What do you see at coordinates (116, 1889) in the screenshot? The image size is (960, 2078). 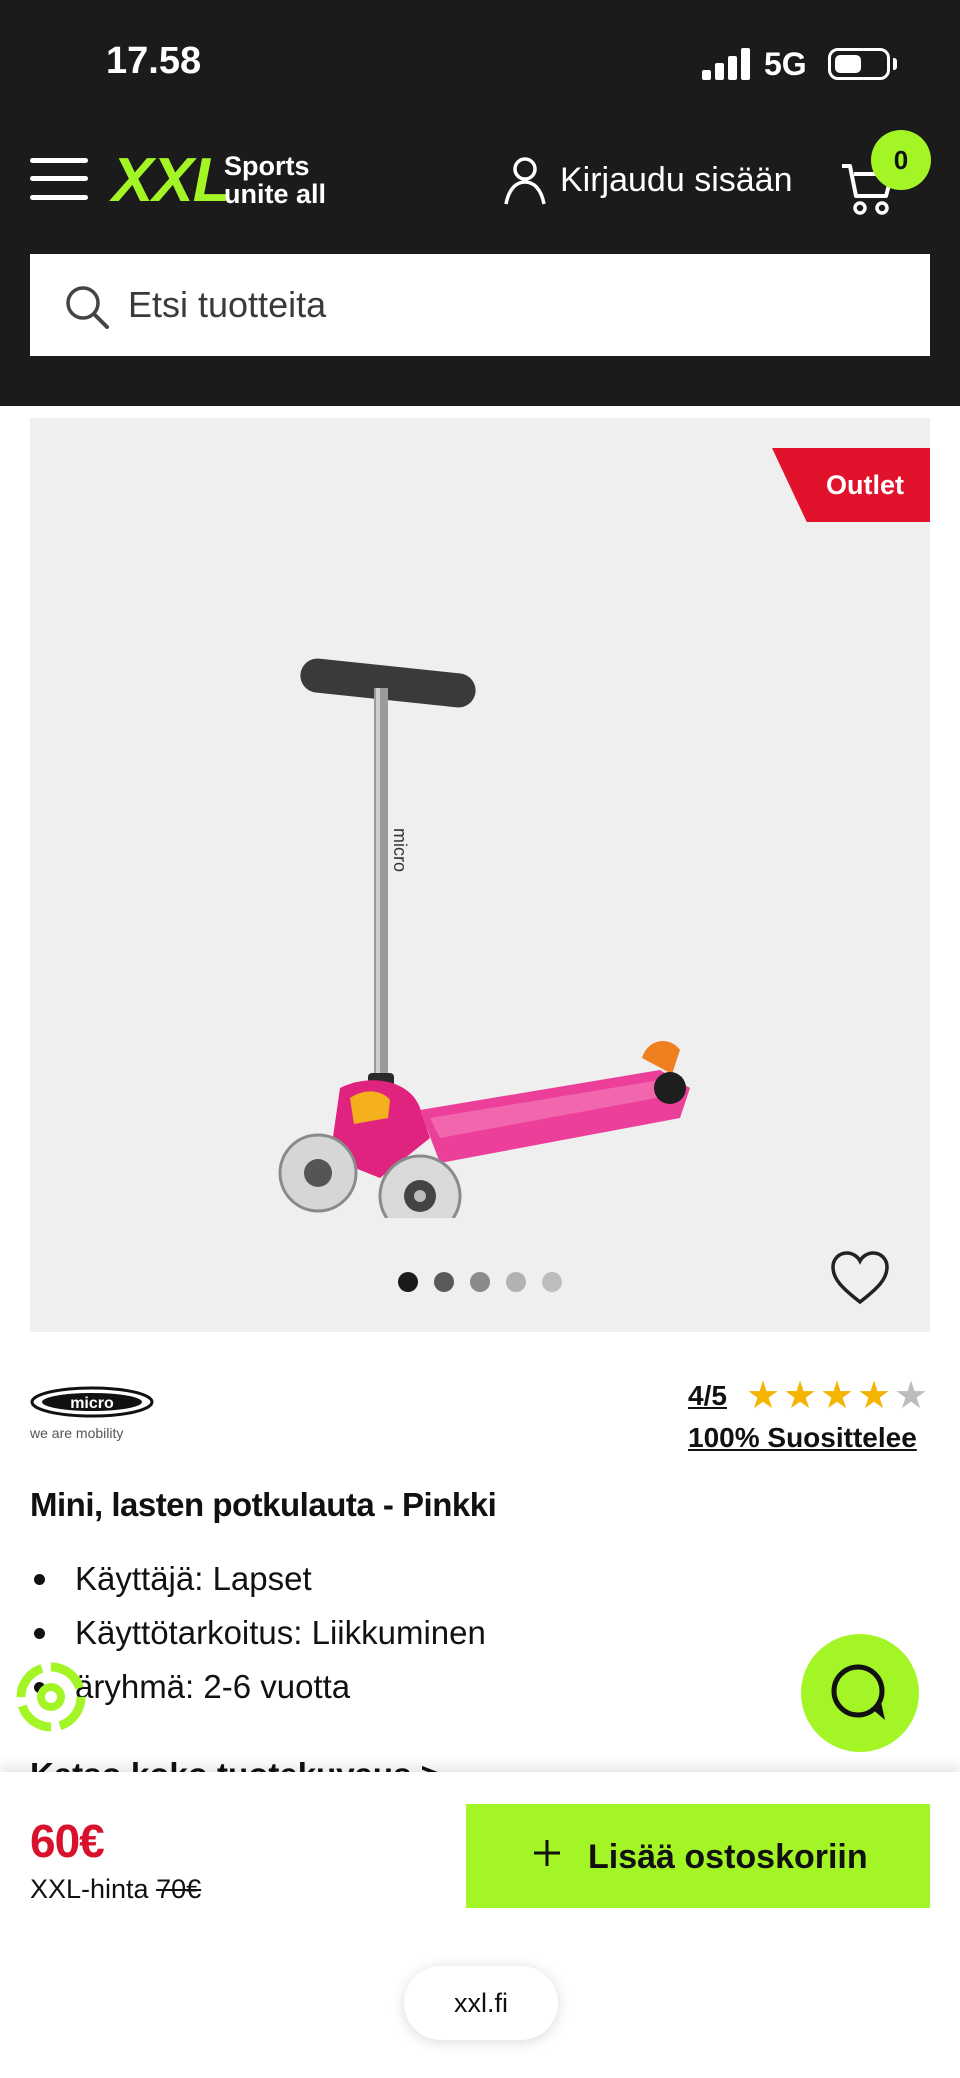 I see `xxl-price: XXL-hinta 70€` at bounding box center [116, 1889].